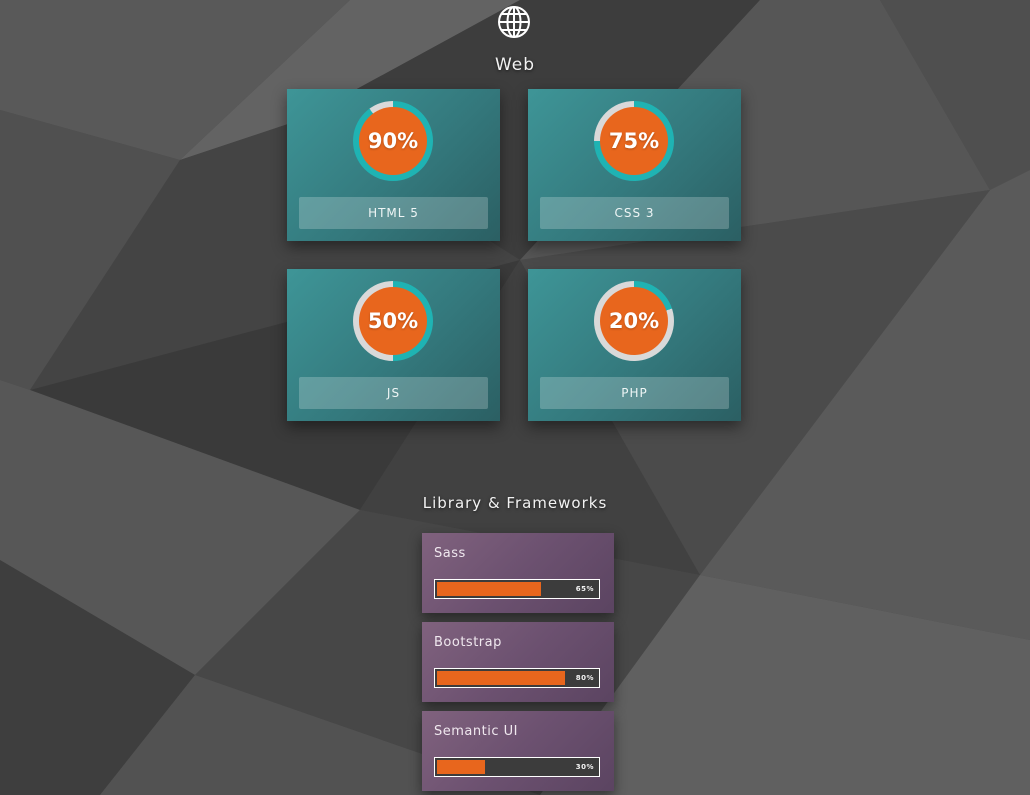 The image size is (1030, 795). What do you see at coordinates (518, 573) in the screenshot?
I see `library-card-sass: Sass 65%` at bounding box center [518, 573].